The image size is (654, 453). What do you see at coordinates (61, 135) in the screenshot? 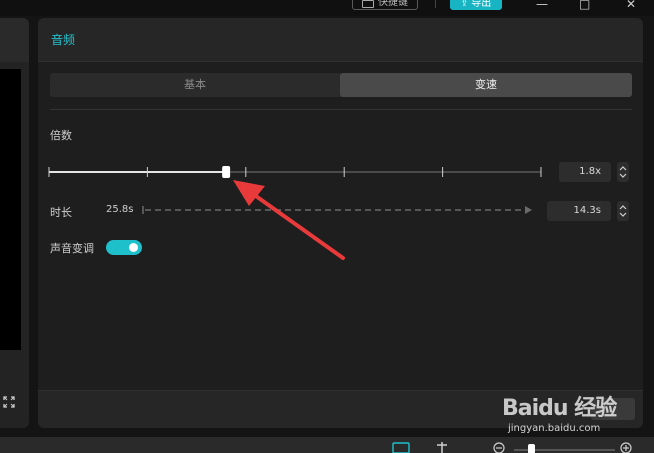
I see `multiplier-label: 倍数` at bounding box center [61, 135].